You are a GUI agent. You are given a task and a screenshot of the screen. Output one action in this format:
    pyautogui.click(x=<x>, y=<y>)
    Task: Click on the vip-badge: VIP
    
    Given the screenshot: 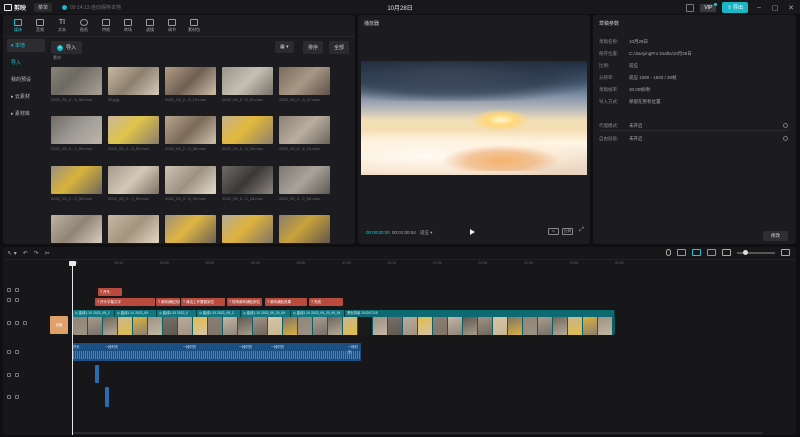 What is the action you would take?
    pyautogui.click(x=709, y=7)
    